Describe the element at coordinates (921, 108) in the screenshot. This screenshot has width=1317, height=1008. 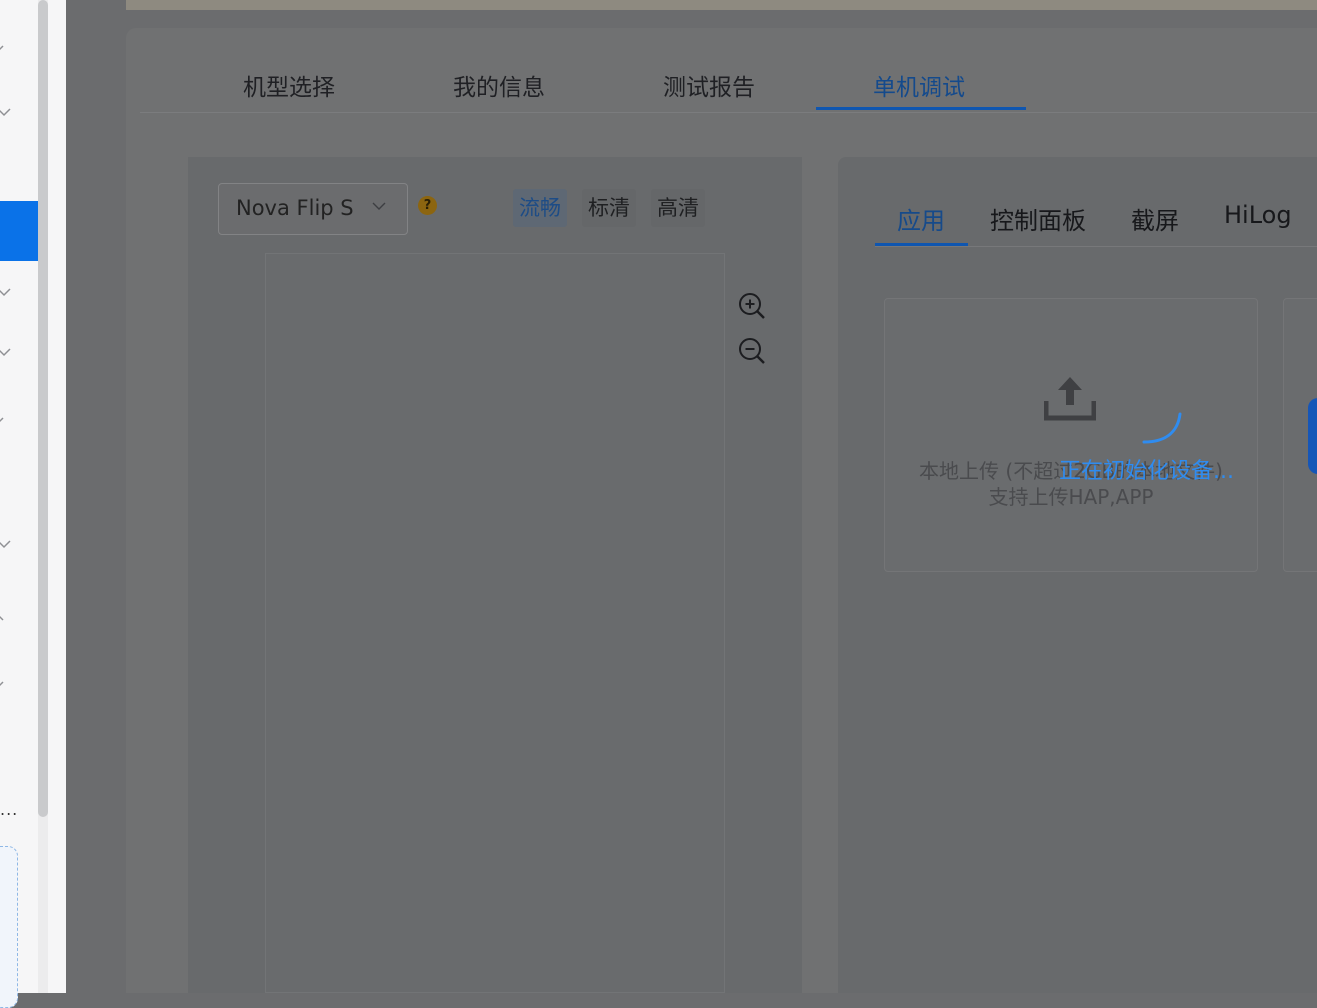
I see `tab-active-indicator` at that location.